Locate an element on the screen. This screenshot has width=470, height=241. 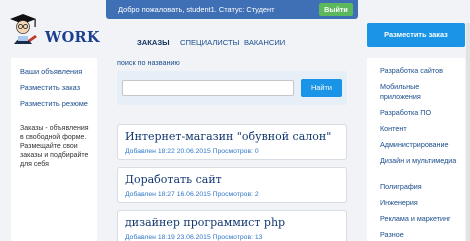
logo-text: WORK is located at coordinates (72, 37).